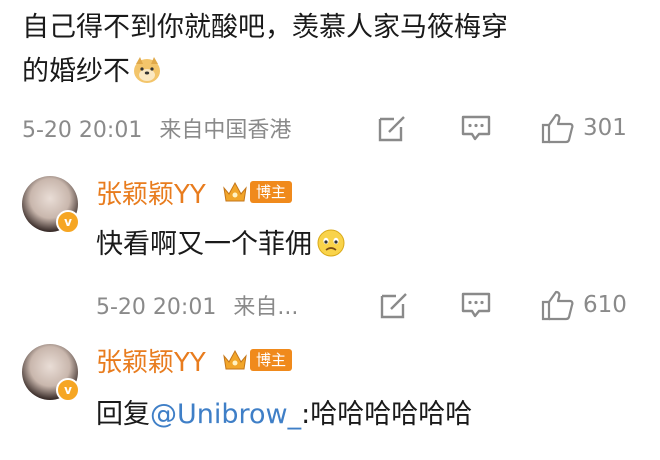 Image resolution: width=660 pixels, height=460 pixels. I want to click on reply-text: 回复@Unibrow_:哈哈哈哈哈哈, so click(284, 411).